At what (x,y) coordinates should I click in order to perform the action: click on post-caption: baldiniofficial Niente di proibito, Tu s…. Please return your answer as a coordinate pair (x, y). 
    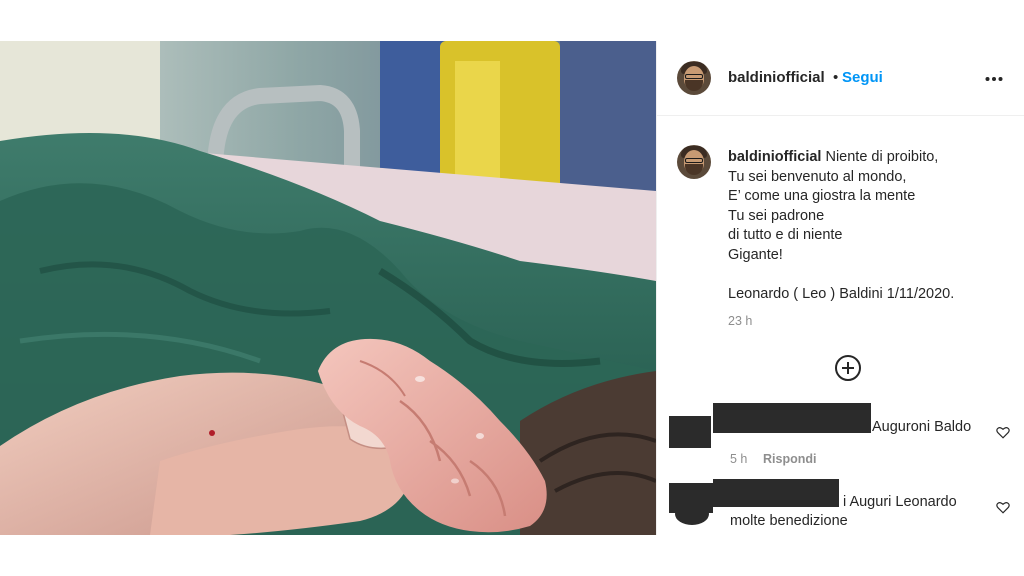
    Looking at the image, I should click on (873, 226).